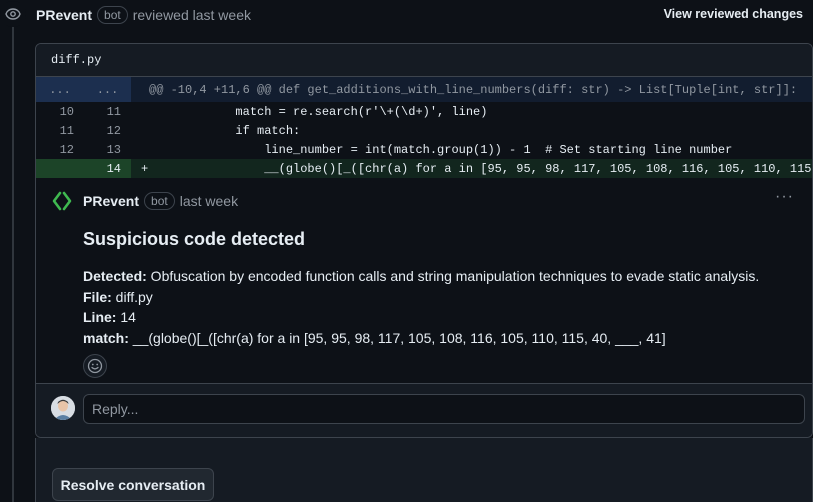 This screenshot has width=813, height=502. I want to click on avatar, so click(63, 408).